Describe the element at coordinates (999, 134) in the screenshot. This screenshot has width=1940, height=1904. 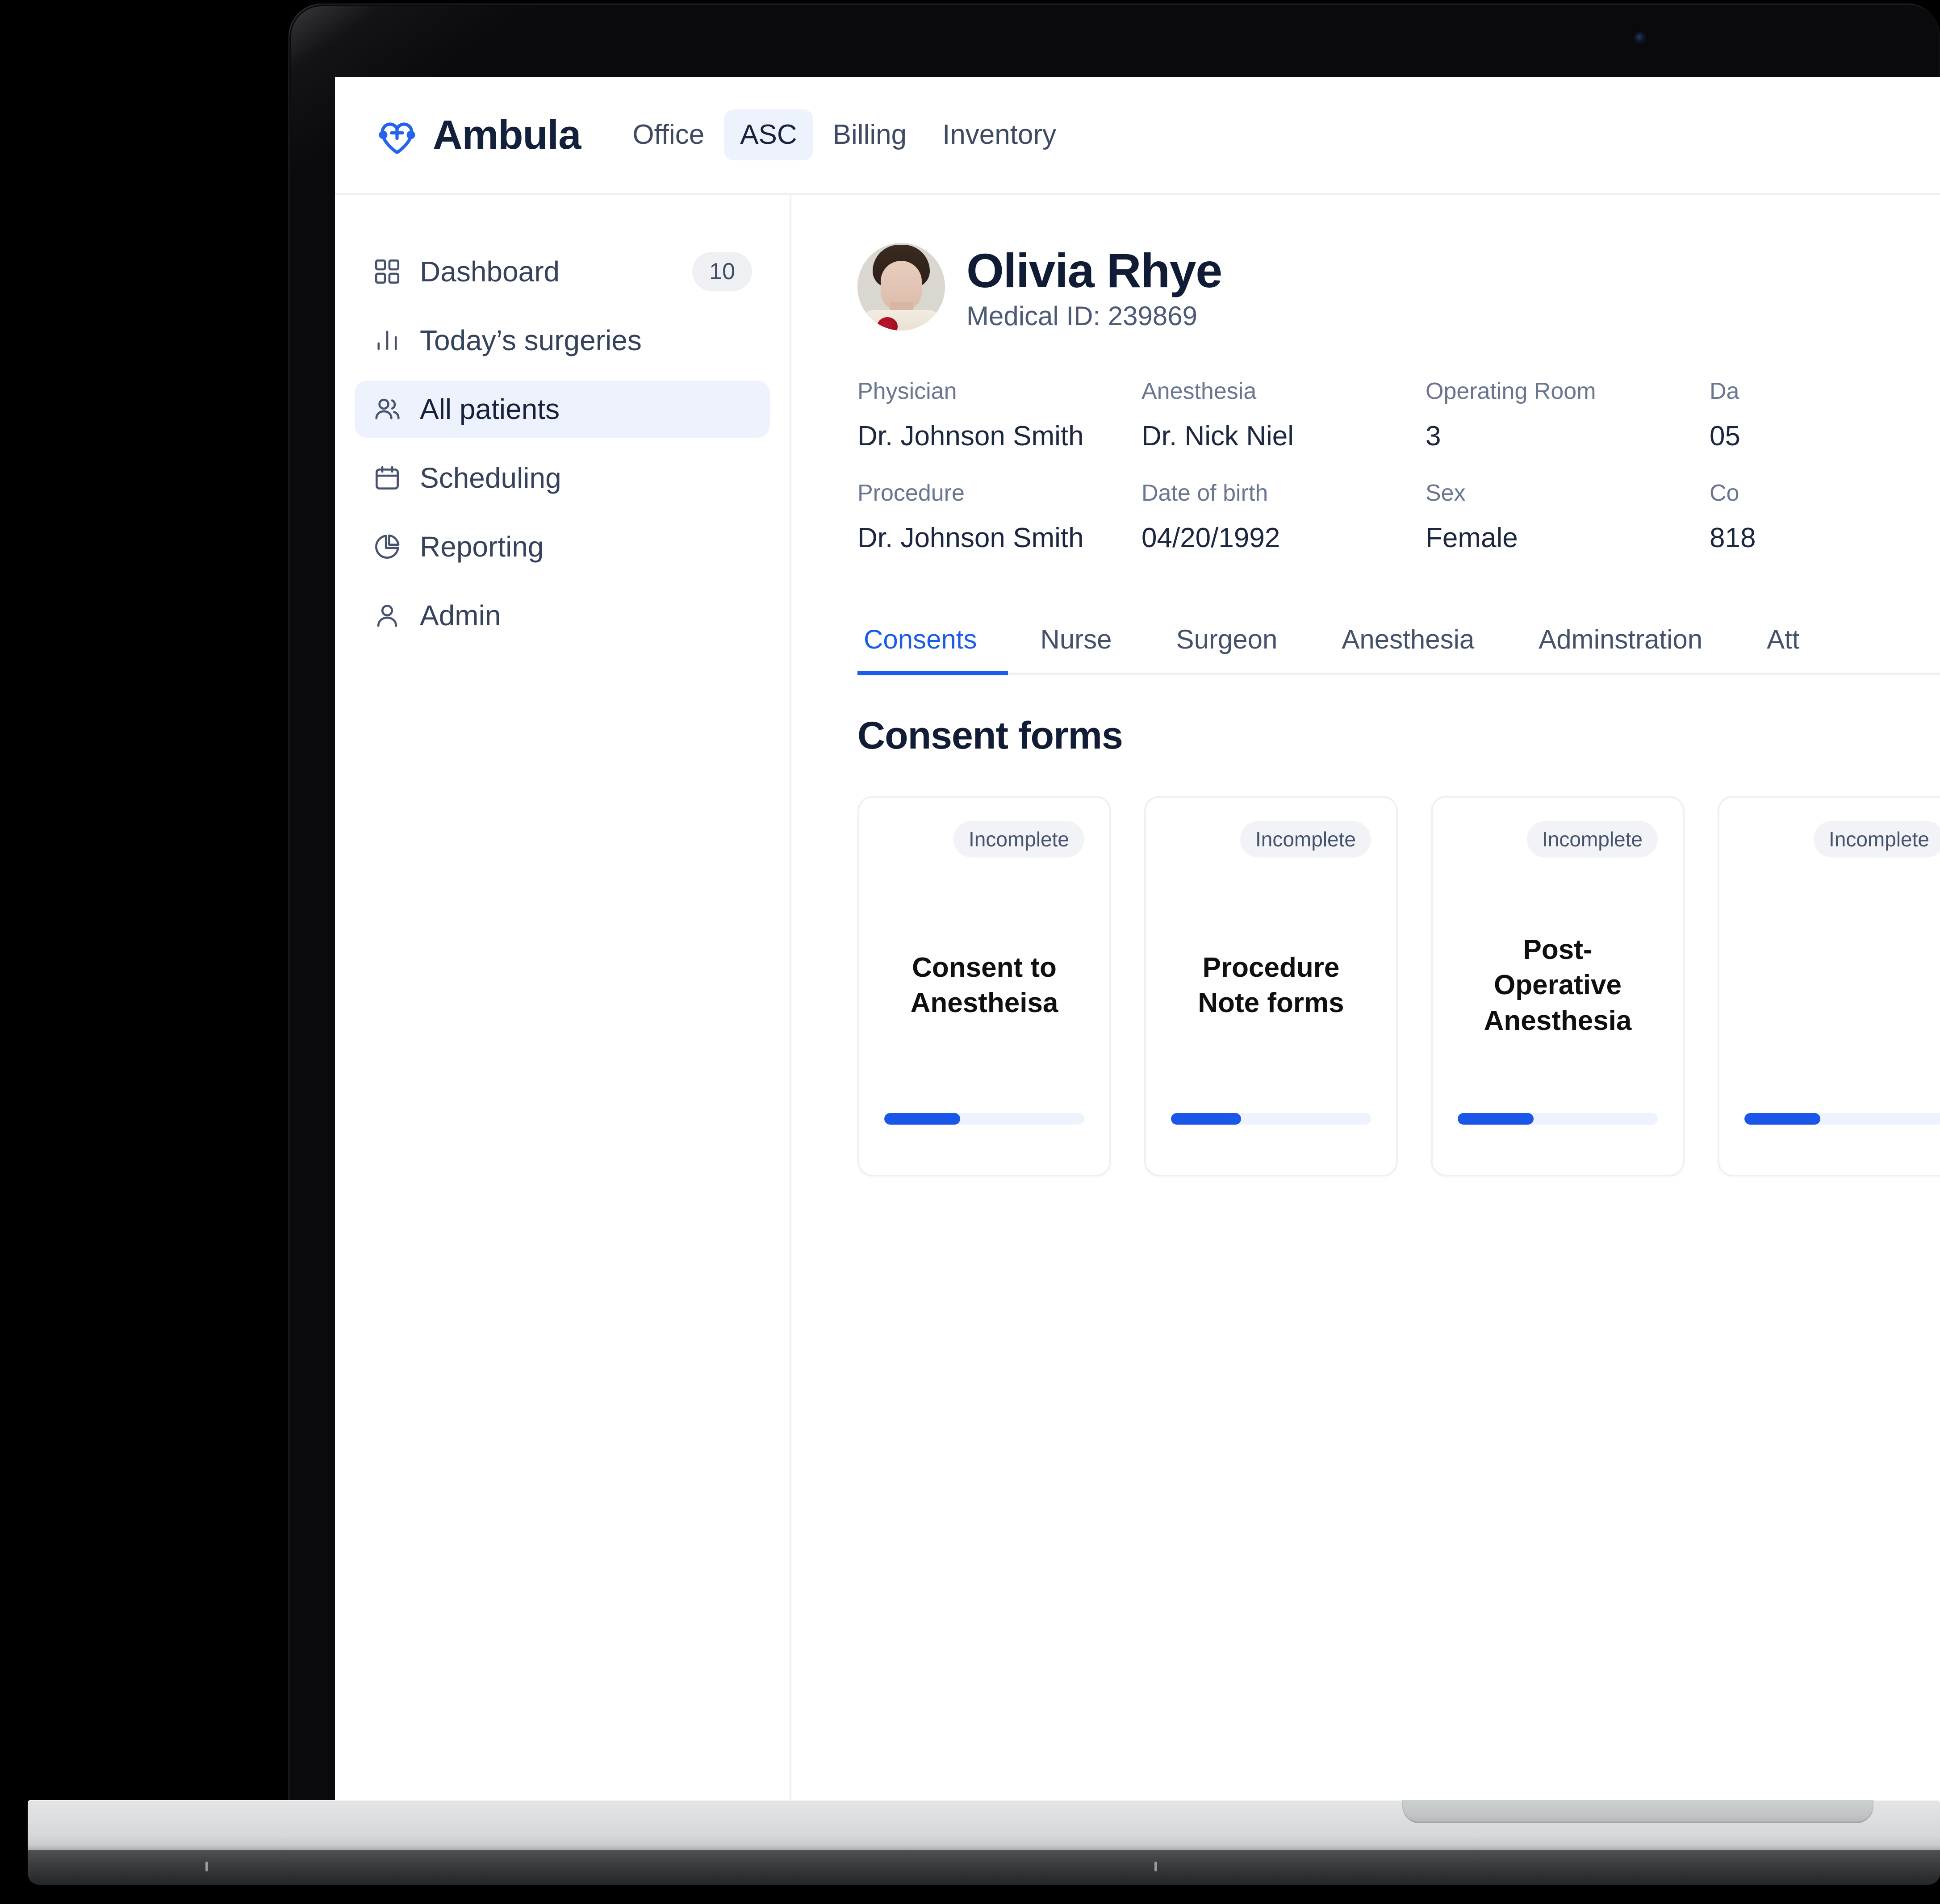
I see `nav-link-inventory: Inventory` at that location.